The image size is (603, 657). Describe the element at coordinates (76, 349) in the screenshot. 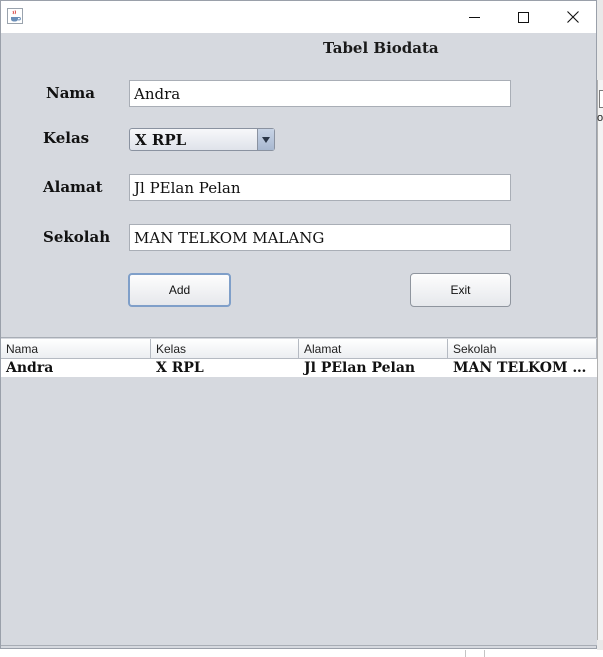

I see `column-header-nama: Nama` at that location.